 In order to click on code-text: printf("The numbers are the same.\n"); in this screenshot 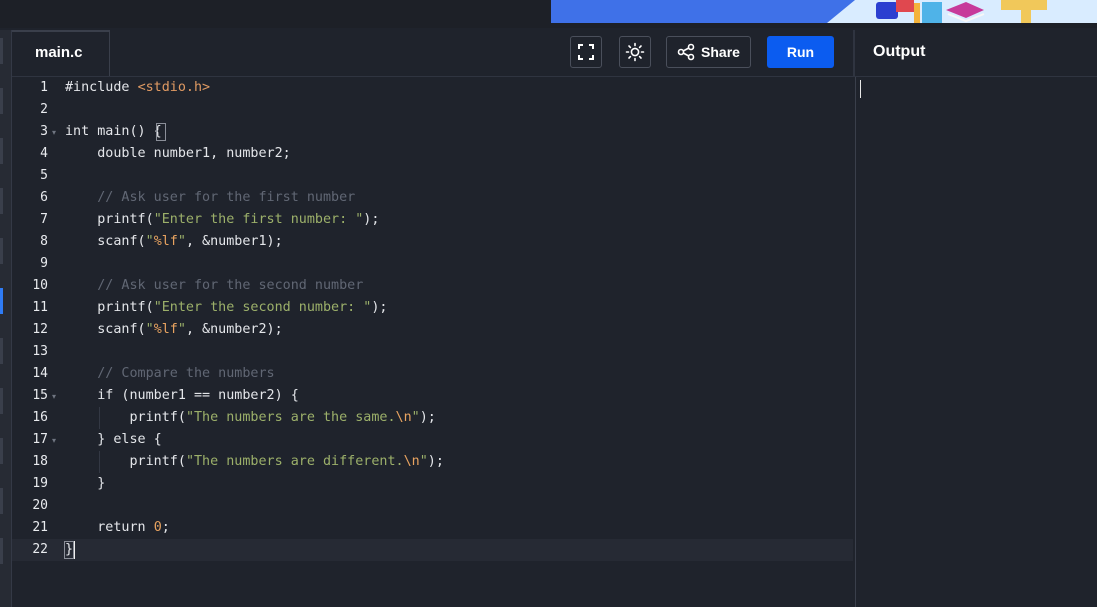, I will do `click(250, 417)`.